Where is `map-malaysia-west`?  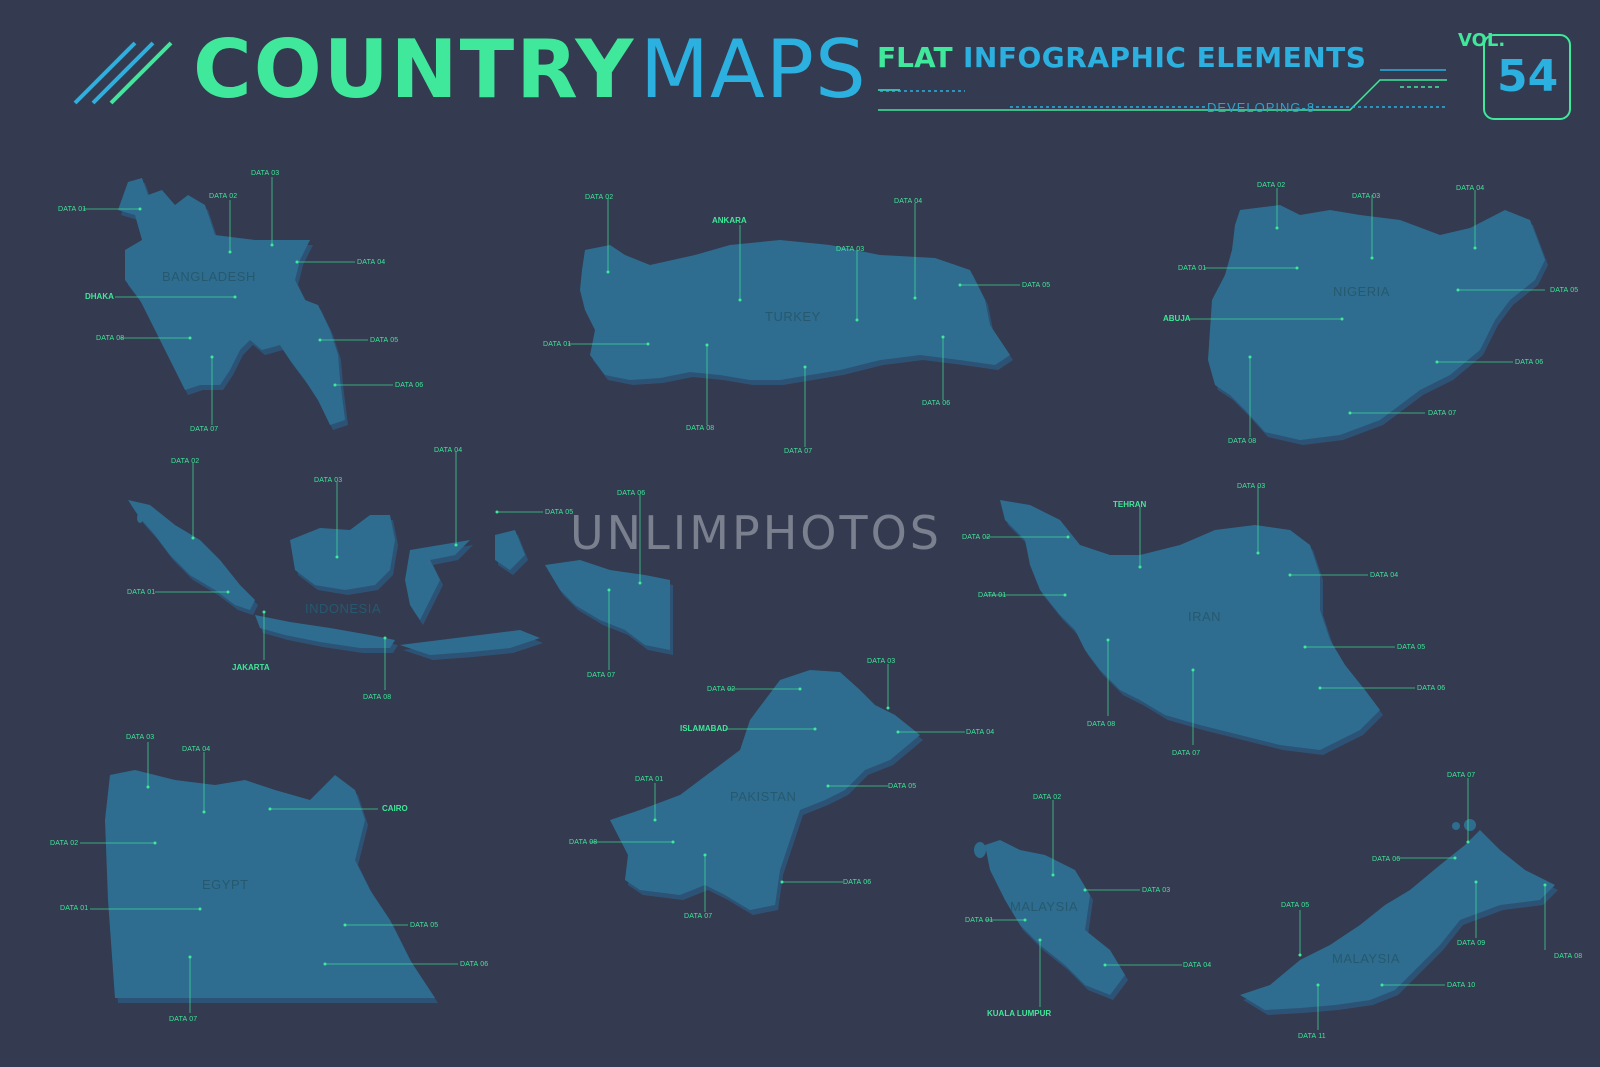
map-malaysia-west is located at coordinates (1055, 917).